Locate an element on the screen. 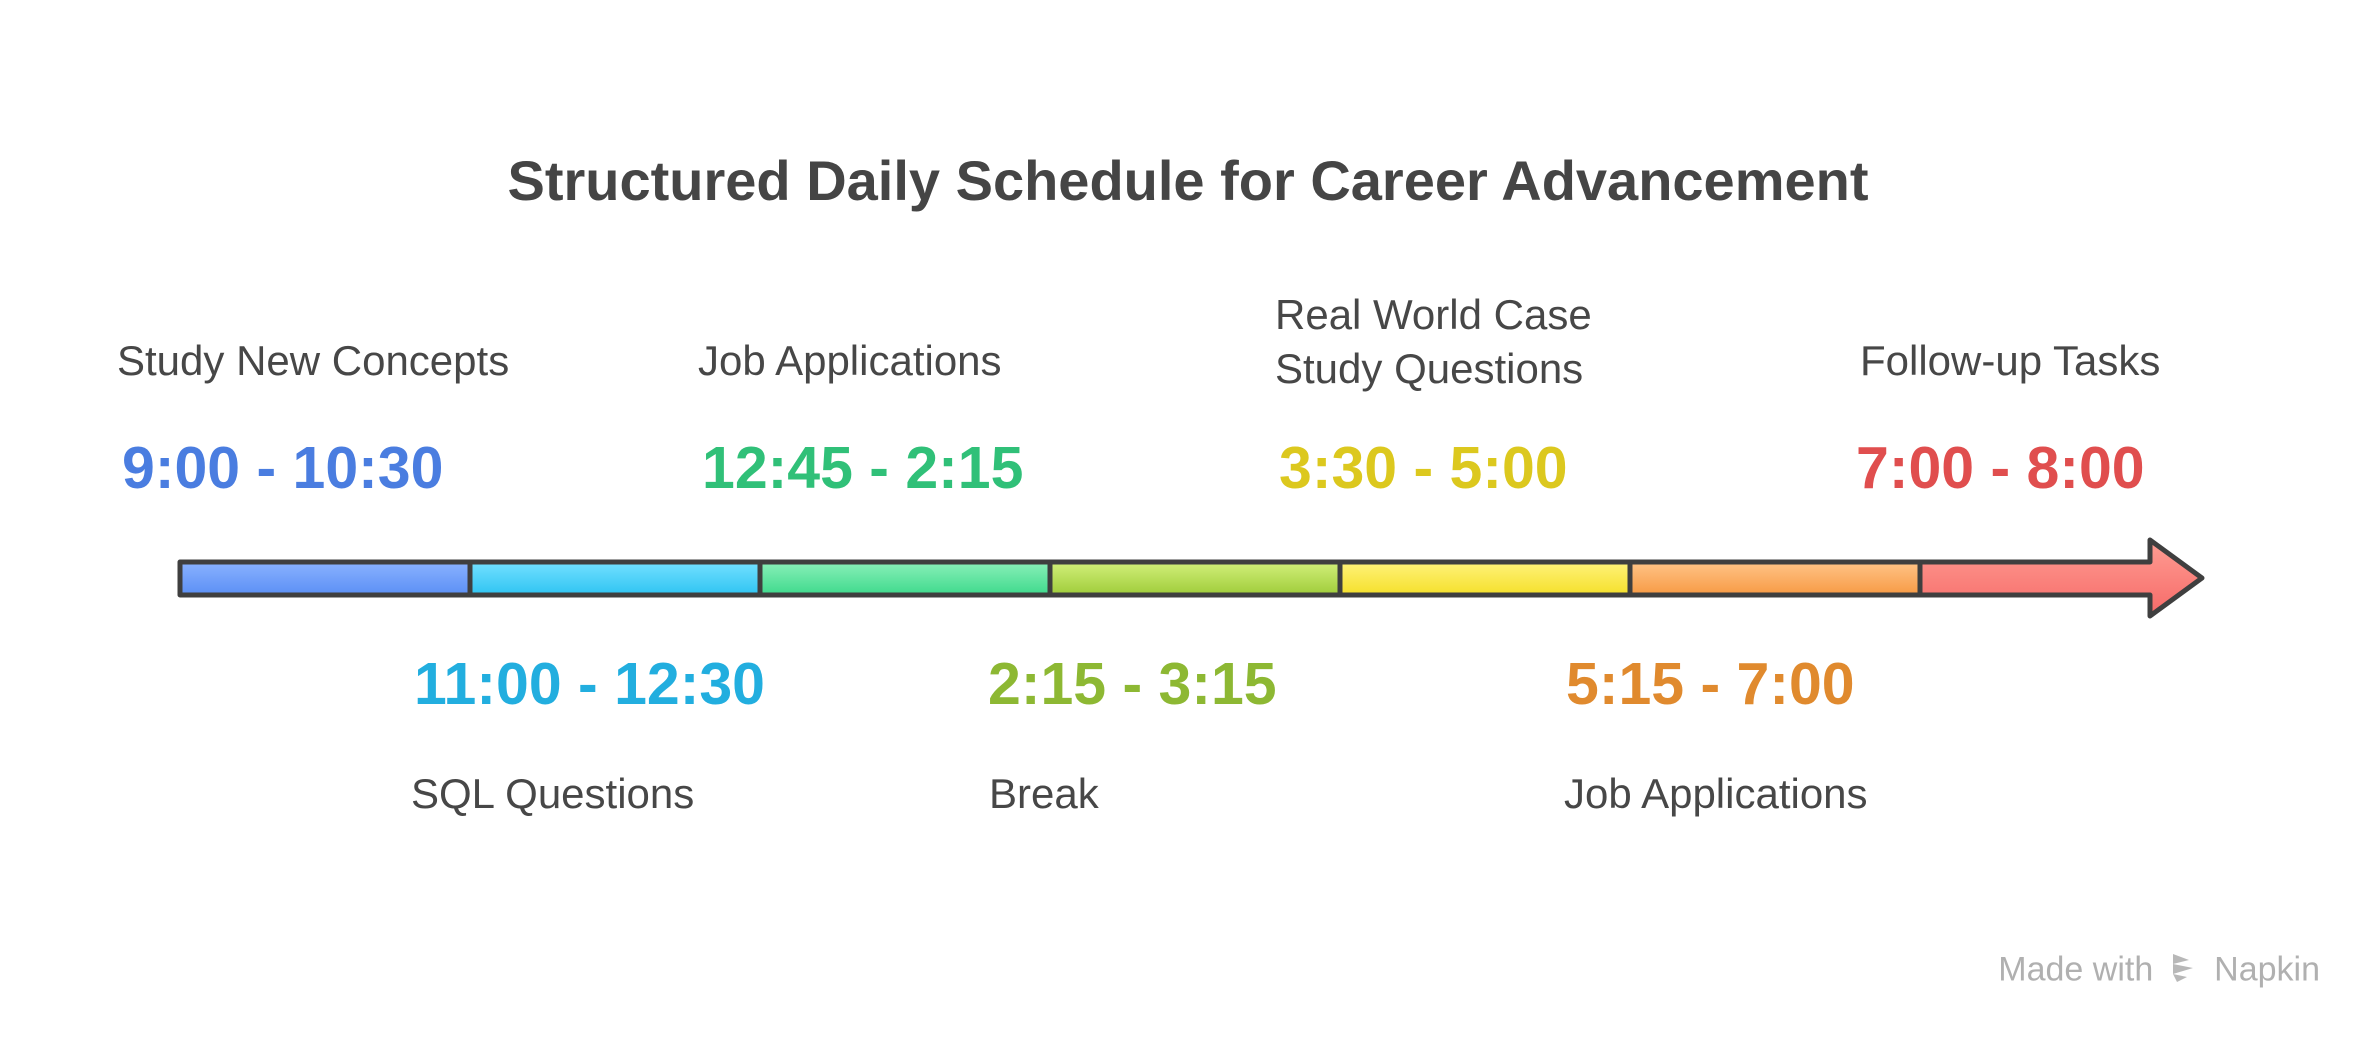 The width and height of the screenshot is (2376, 1044). slot-4-time: 3:30 - 5:00 is located at coordinates (1423, 468).